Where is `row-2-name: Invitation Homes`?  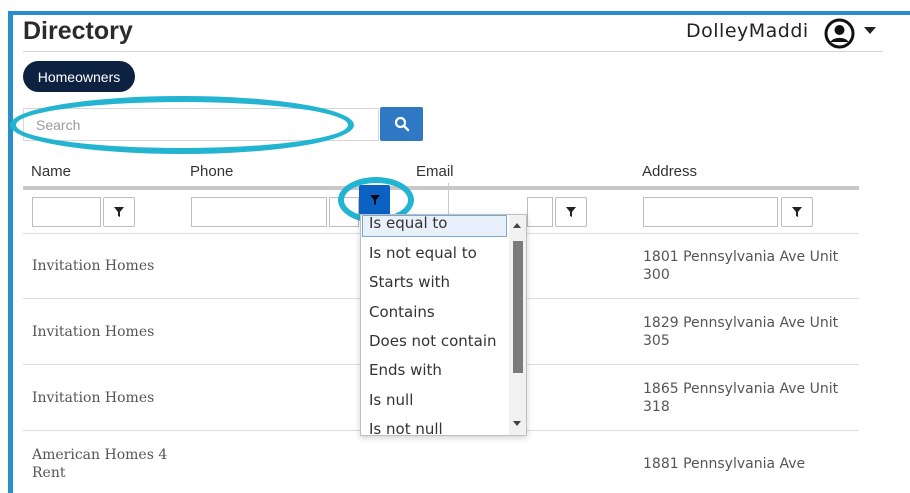 row-2-name: Invitation Homes is located at coordinates (93, 332).